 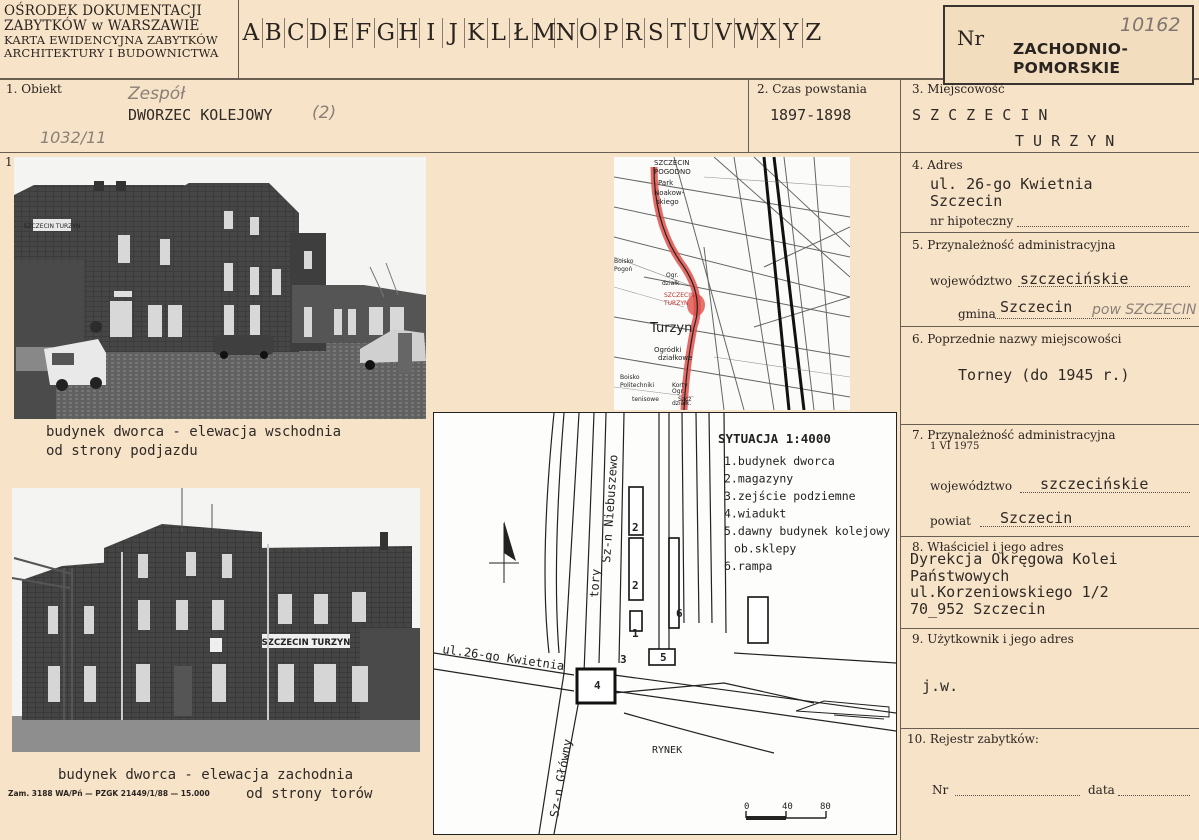 What do you see at coordinates (1044, 375) in the screenshot?
I see `former-names-value: Torney (do 1945 r.)` at bounding box center [1044, 375].